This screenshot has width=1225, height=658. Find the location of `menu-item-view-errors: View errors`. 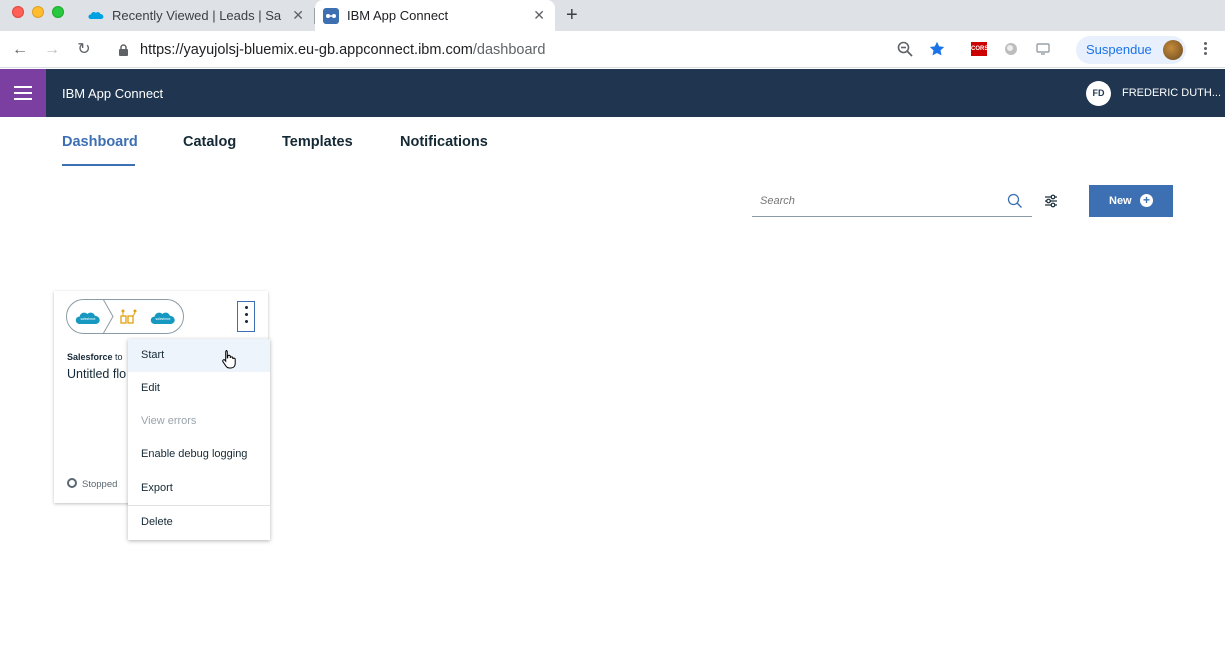

menu-item-view-errors: View errors is located at coordinates (169, 421).